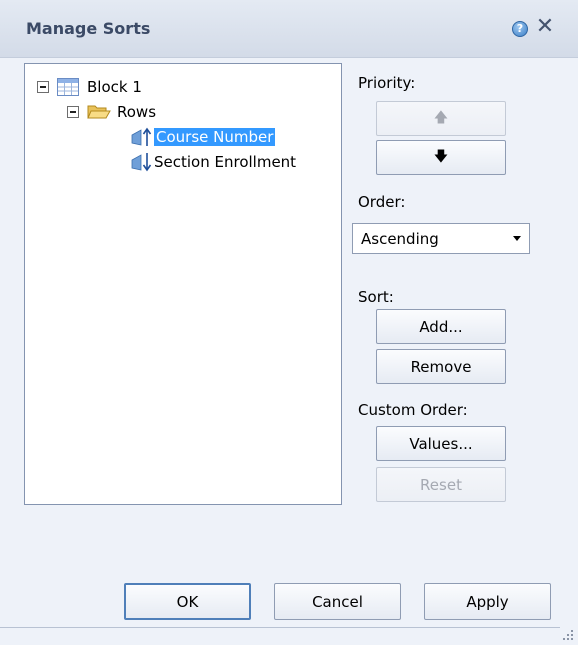 Image resolution: width=578 pixels, height=645 pixels. I want to click on arrow-down-icon: 🡇, so click(441, 156).